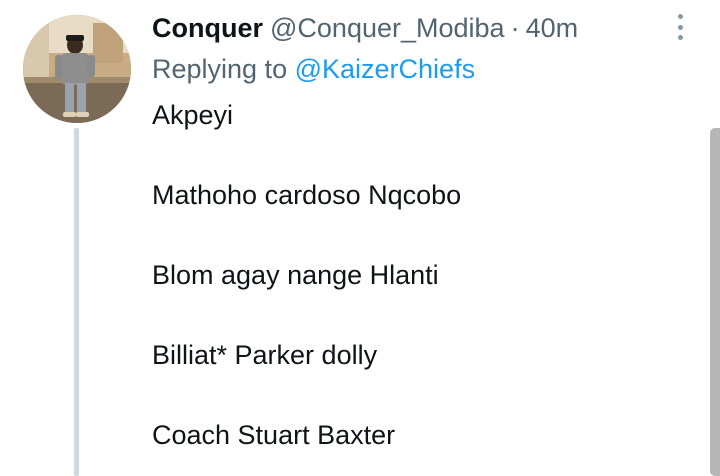 This screenshot has width=720, height=476. Describe the element at coordinates (307, 195) in the screenshot. I see `tweet-text-line: Mathoho cardoso Nqcobo` at that location.